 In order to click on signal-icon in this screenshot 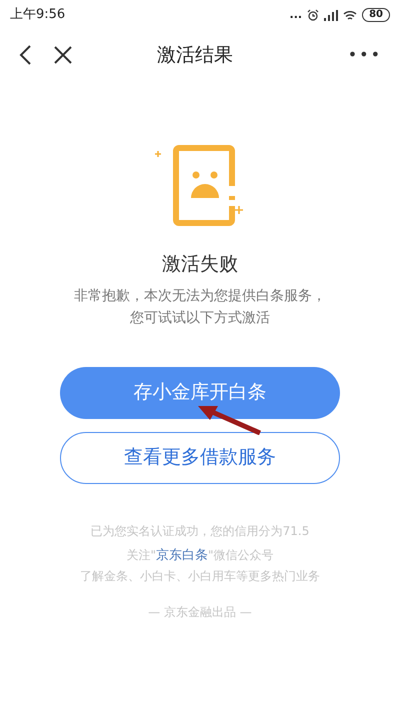, I will do `click(331, 15)`.